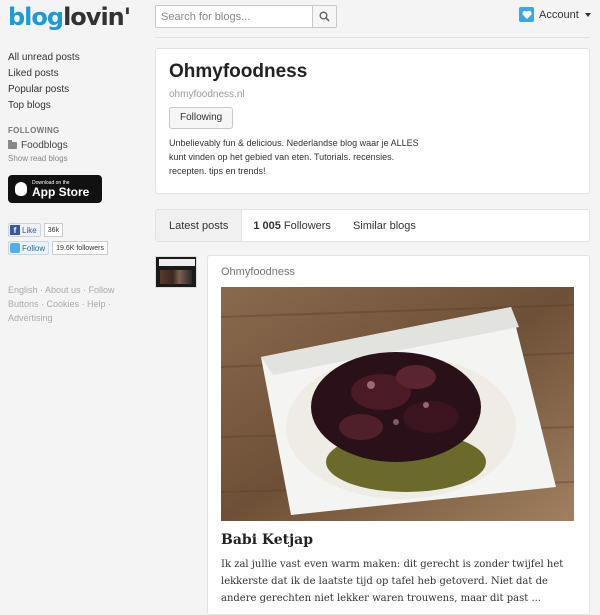 The height and width of the screenshot is (615, 600). I want to click on post-source: Ohmyfoodness, so click(398, 272).